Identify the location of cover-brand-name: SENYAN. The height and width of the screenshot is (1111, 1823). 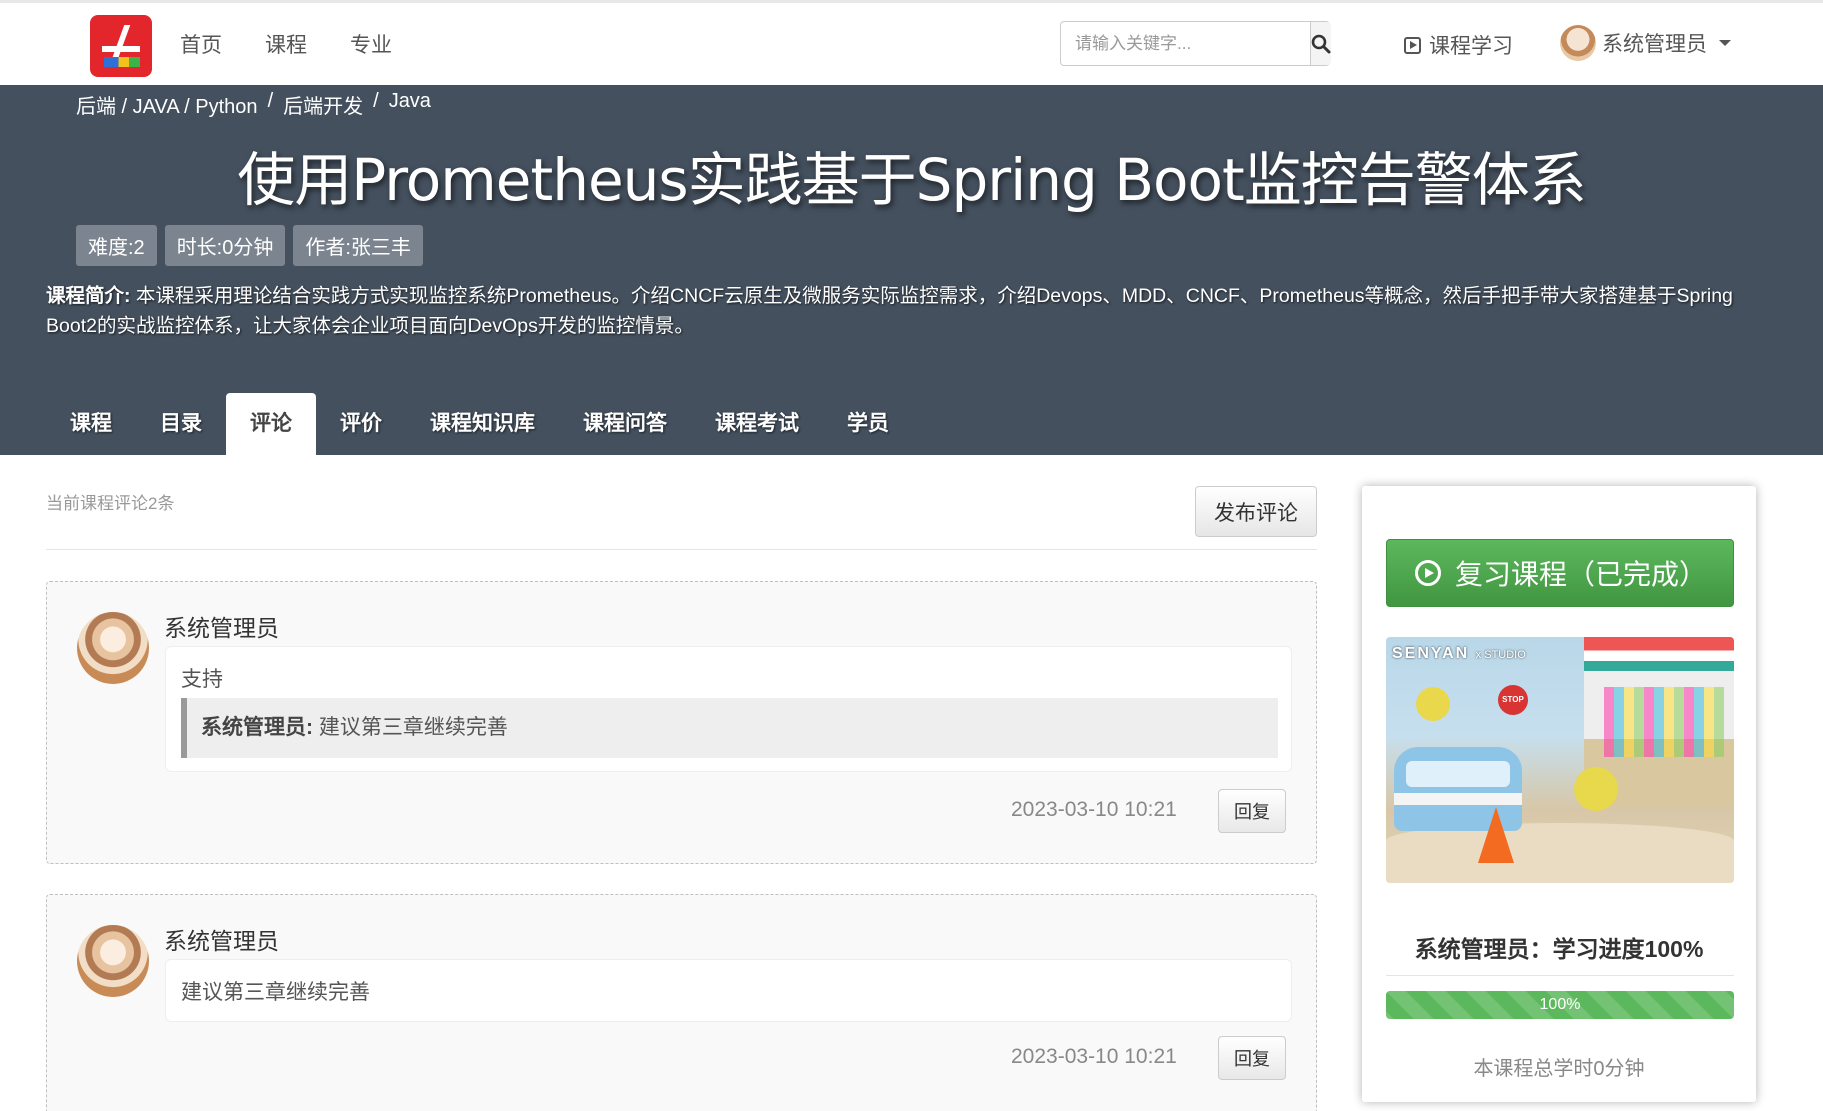
(1431, 653).